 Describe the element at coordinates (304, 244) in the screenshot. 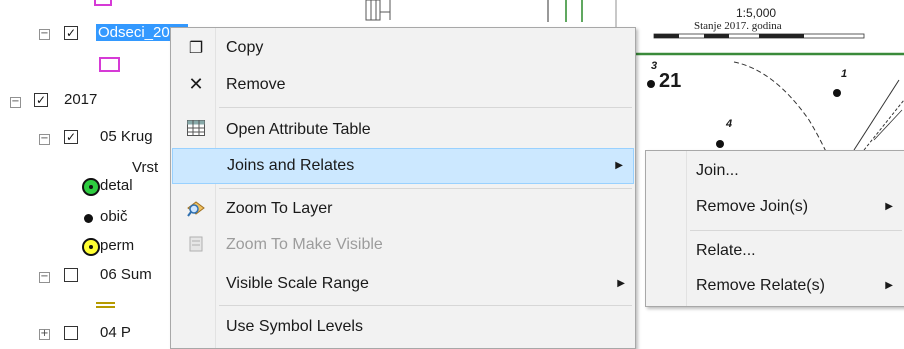

I see `menu-item-label: Zoom To Make Visible` at that location.